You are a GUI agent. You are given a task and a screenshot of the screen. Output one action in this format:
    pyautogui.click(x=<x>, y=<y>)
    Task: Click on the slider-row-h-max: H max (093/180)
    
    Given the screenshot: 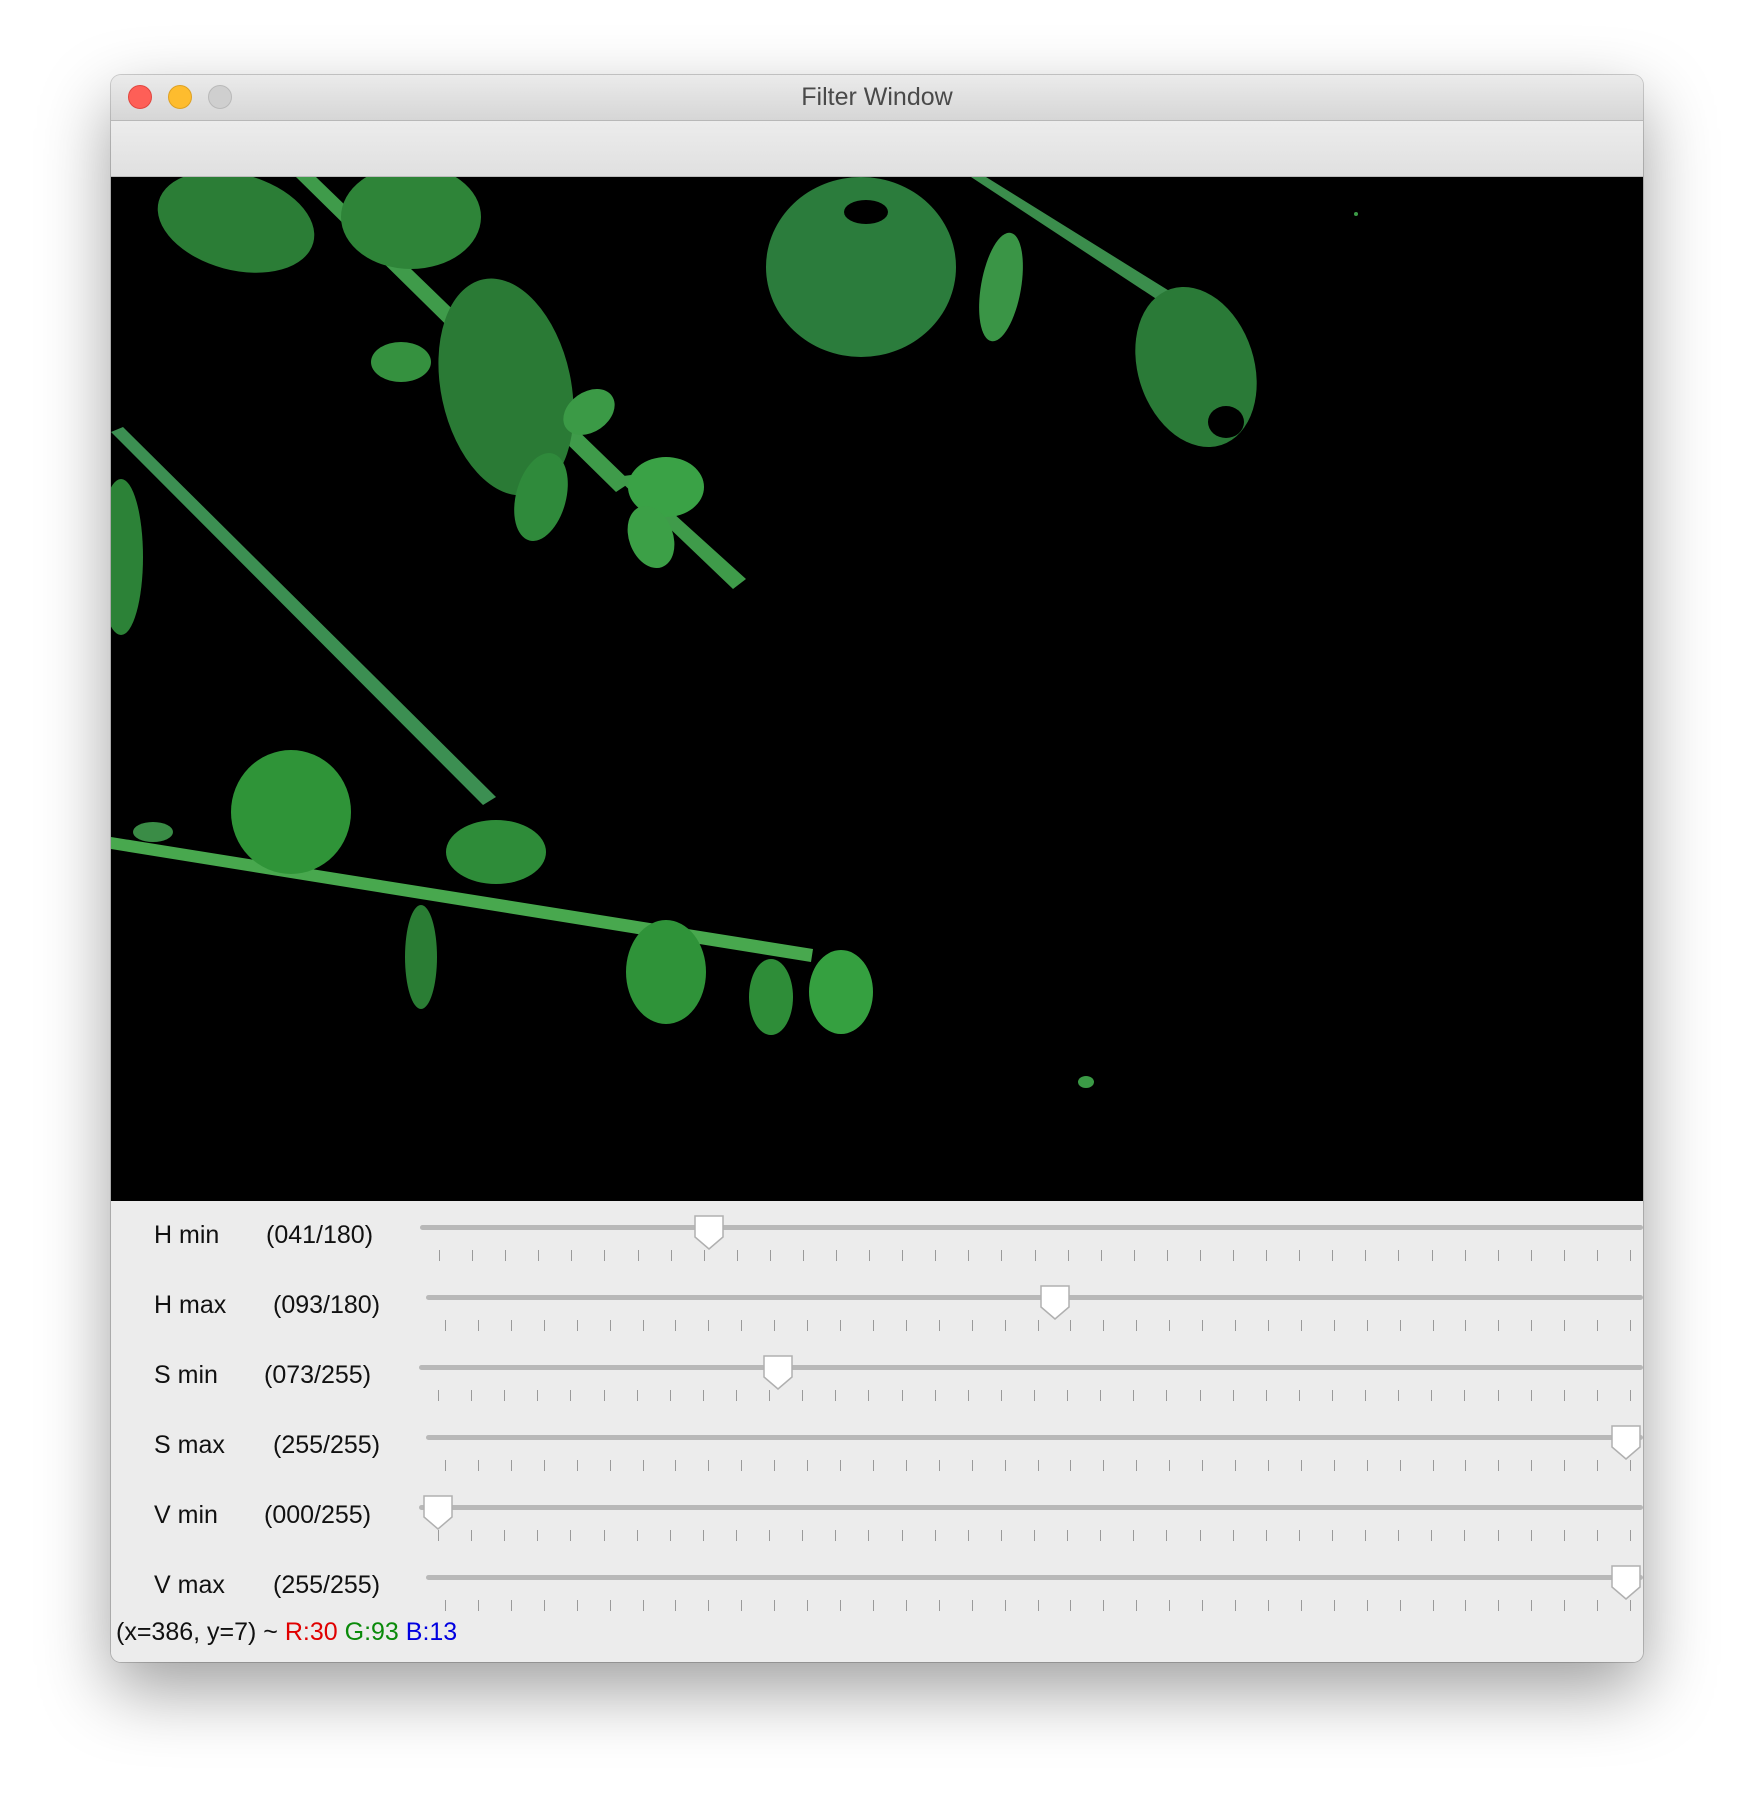 What is the action you would take?
    pyautogui.click(x=877, y=1306)
    